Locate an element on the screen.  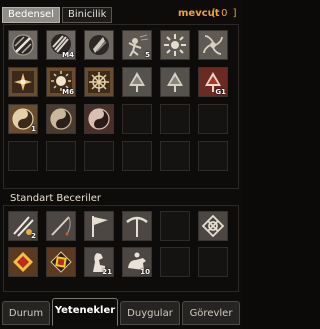
berserk-icon is located at coordinates (175, 45).